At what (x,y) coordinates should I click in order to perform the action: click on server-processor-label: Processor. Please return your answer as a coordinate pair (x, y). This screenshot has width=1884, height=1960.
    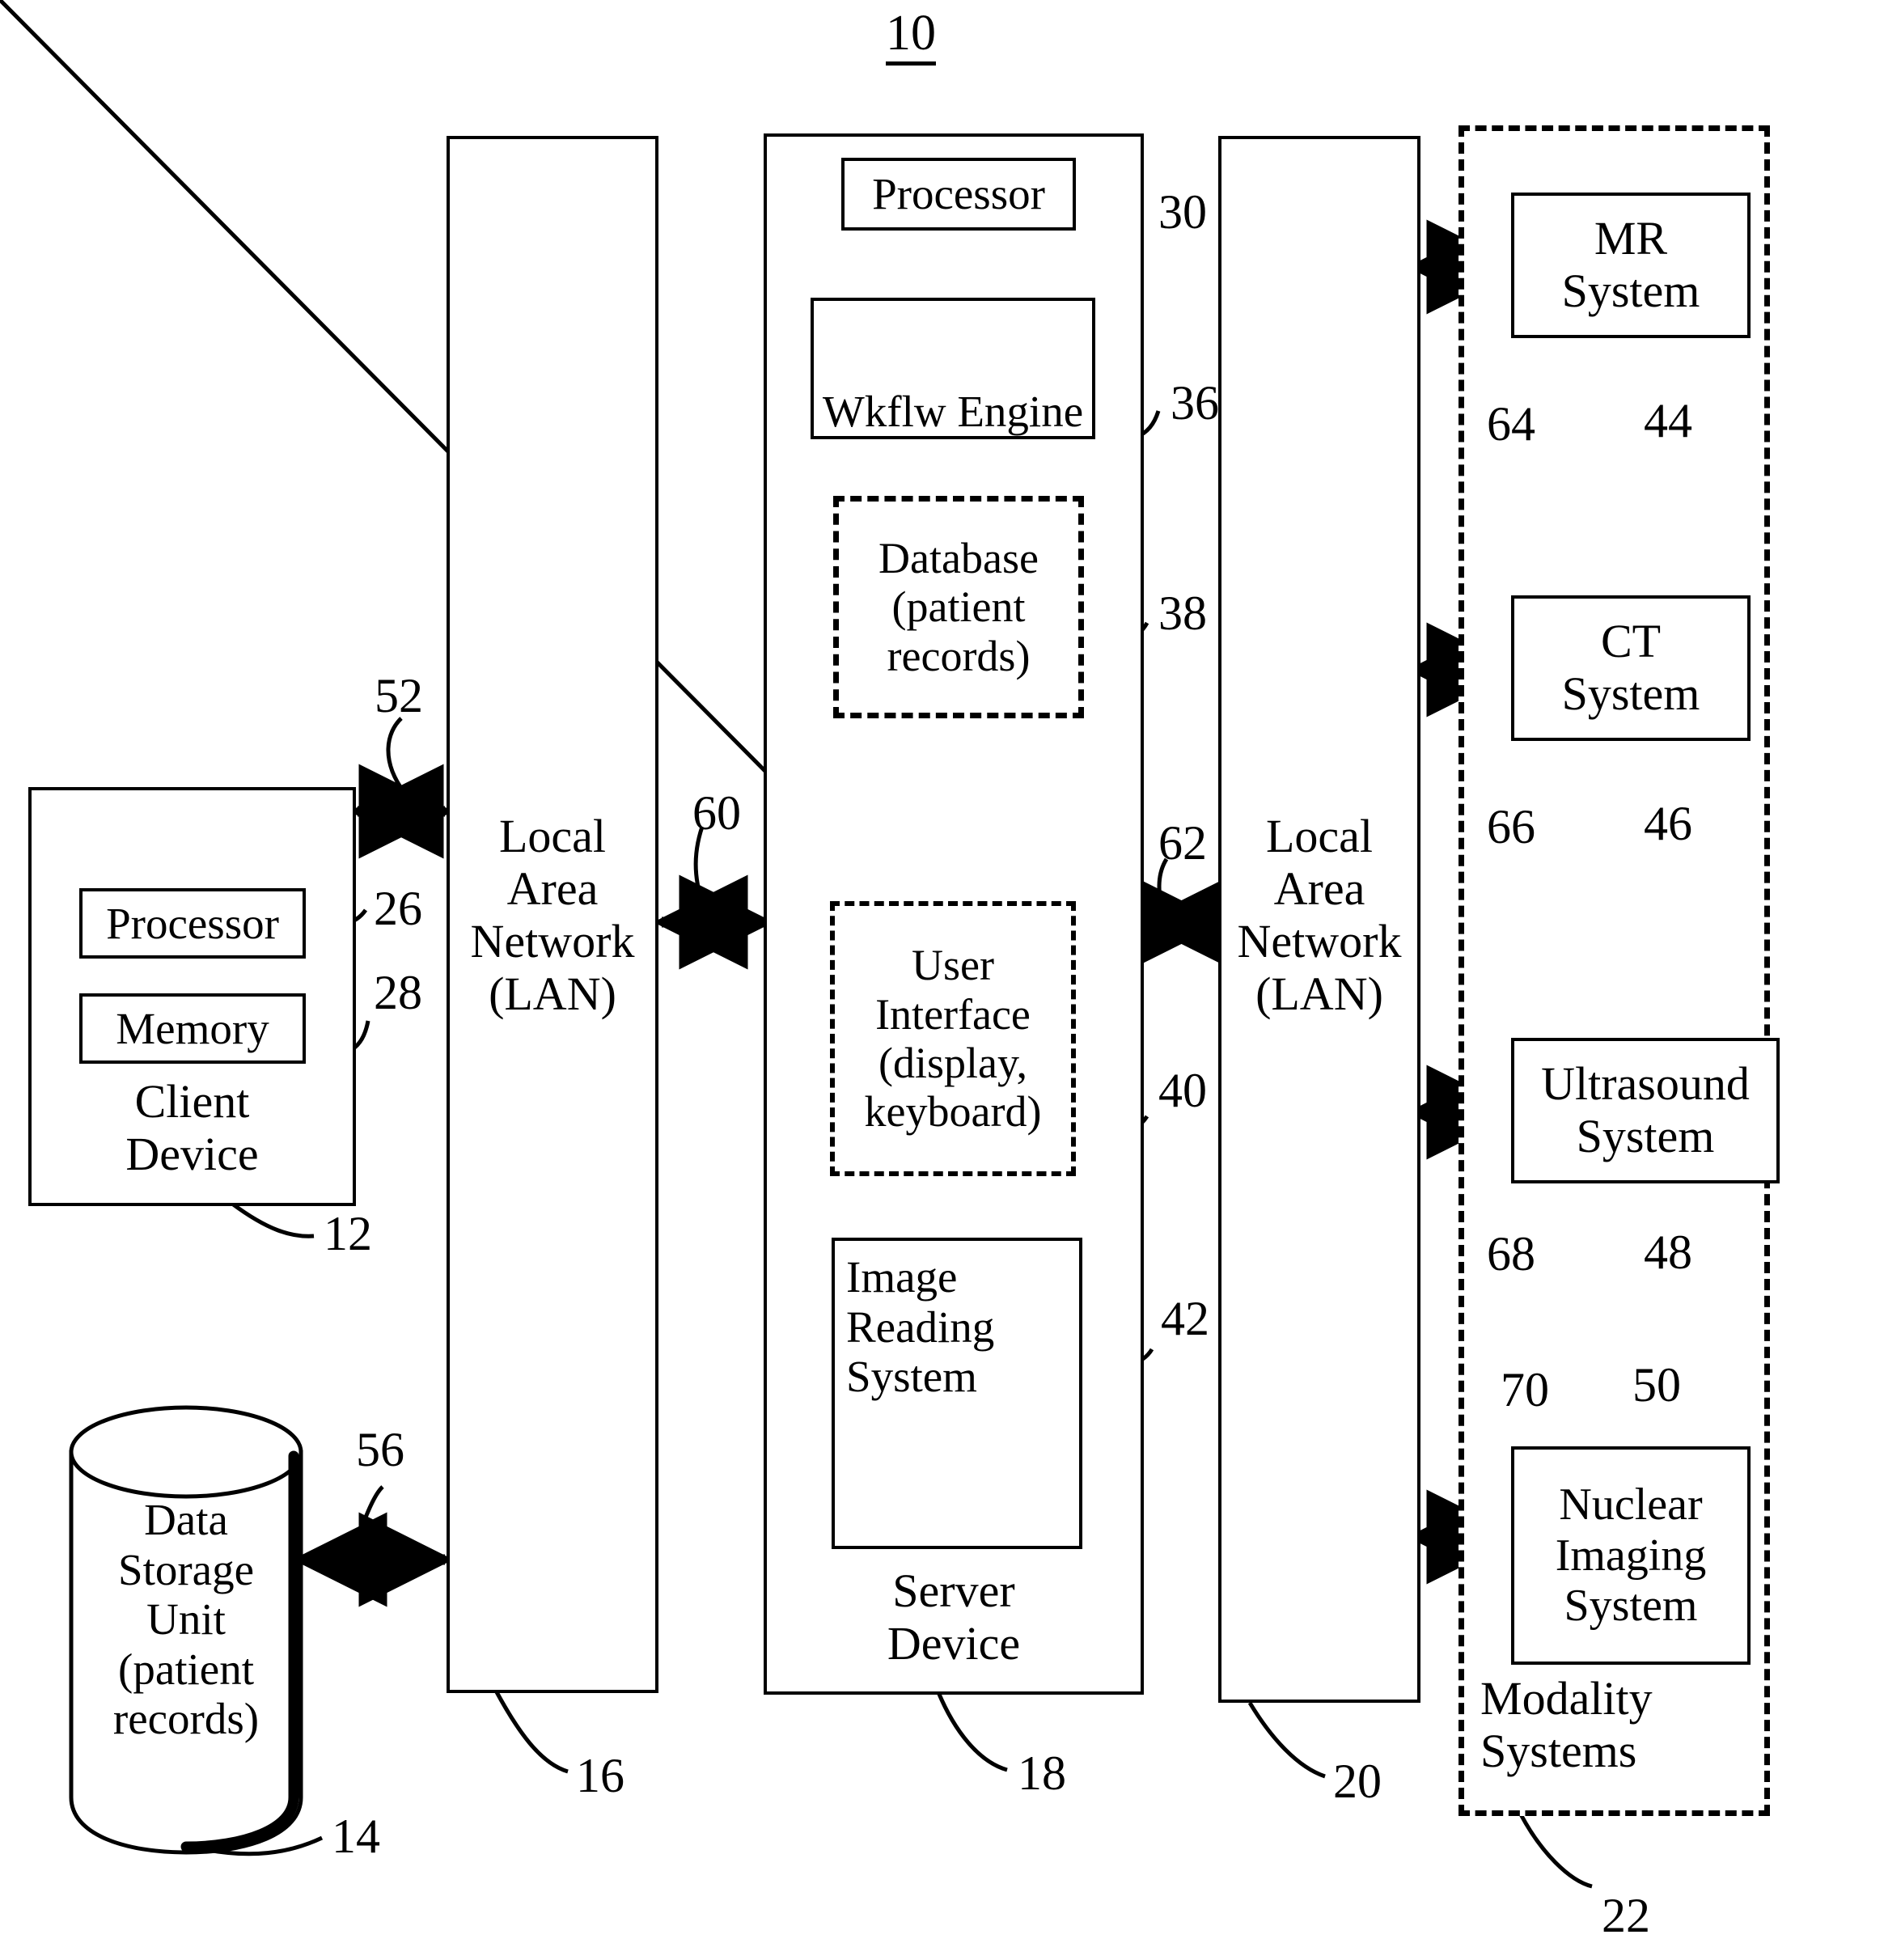
    Looking at the image, I should click on (958, 194).